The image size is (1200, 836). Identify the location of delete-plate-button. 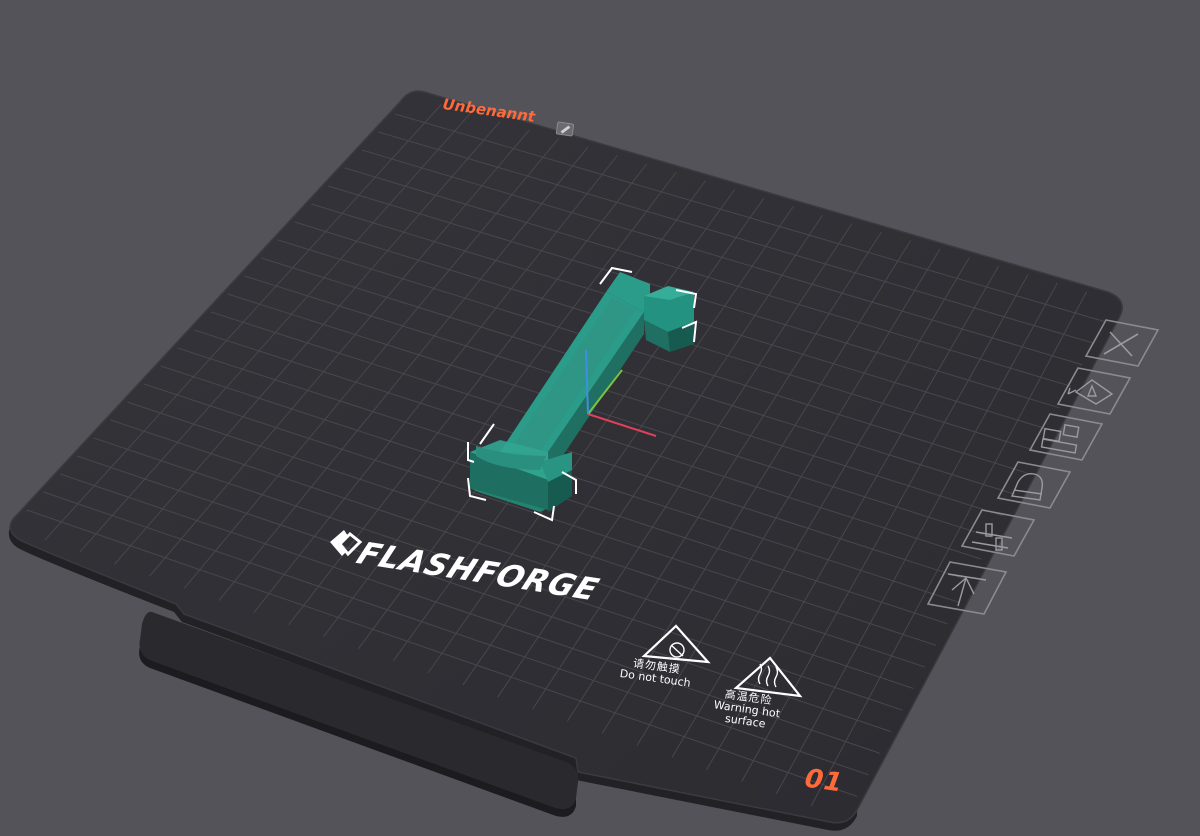
(1122, 343).